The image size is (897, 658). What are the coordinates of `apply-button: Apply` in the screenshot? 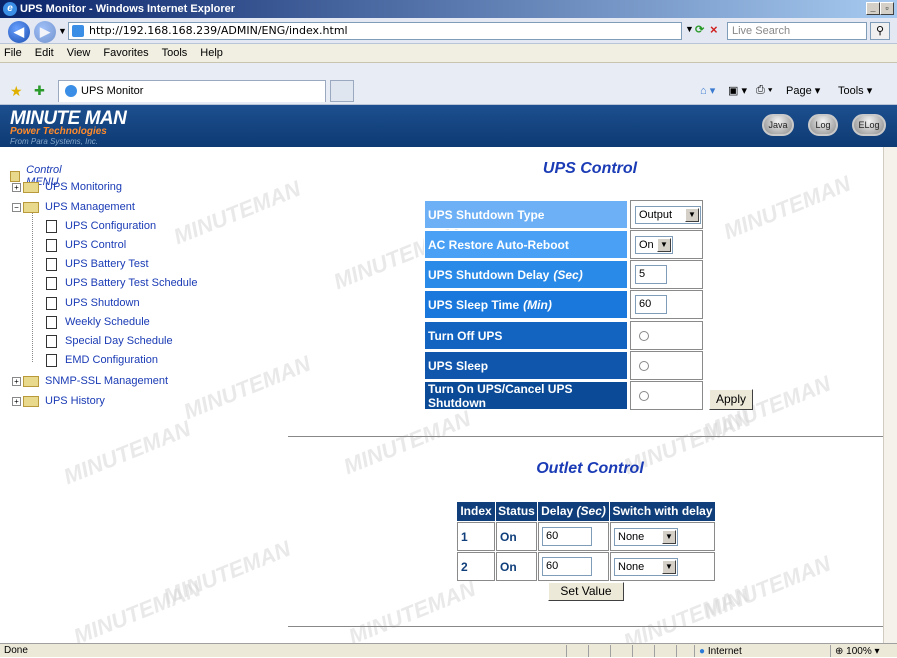 It's located at (731, 399).